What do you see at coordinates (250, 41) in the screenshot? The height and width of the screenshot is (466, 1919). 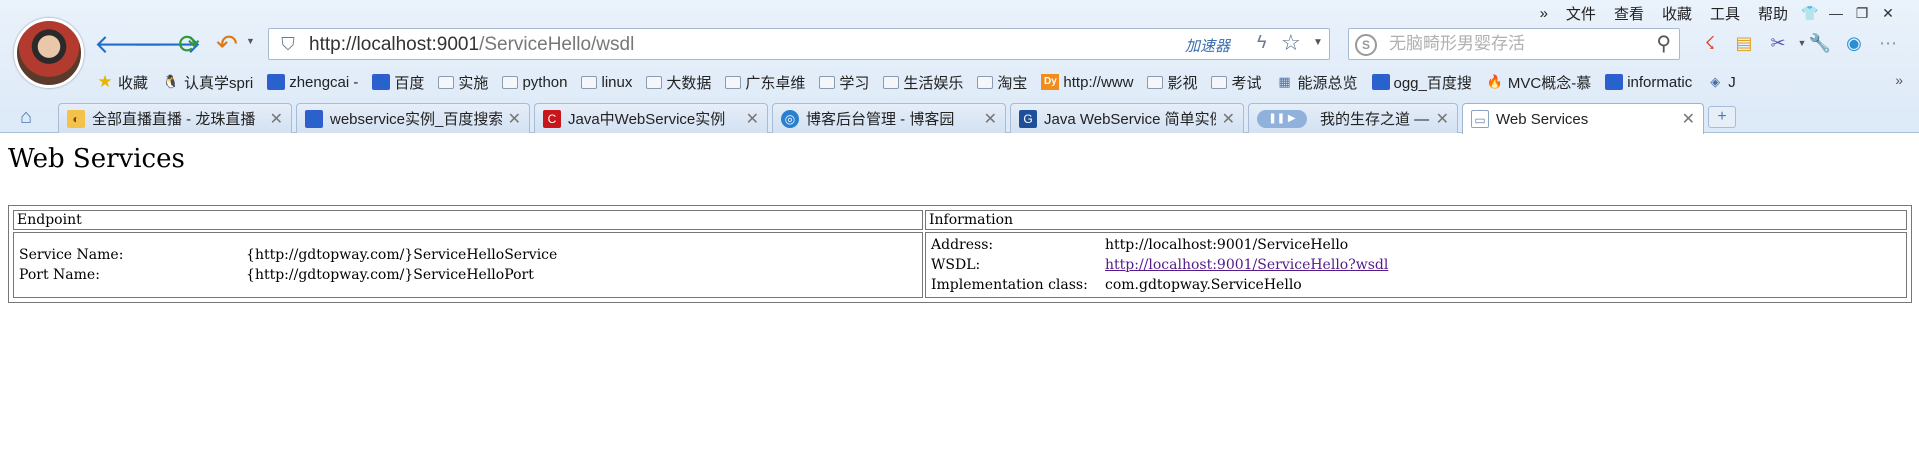 I see `undo-dropdown-icon: ▼` at bounding box center [250, 41].